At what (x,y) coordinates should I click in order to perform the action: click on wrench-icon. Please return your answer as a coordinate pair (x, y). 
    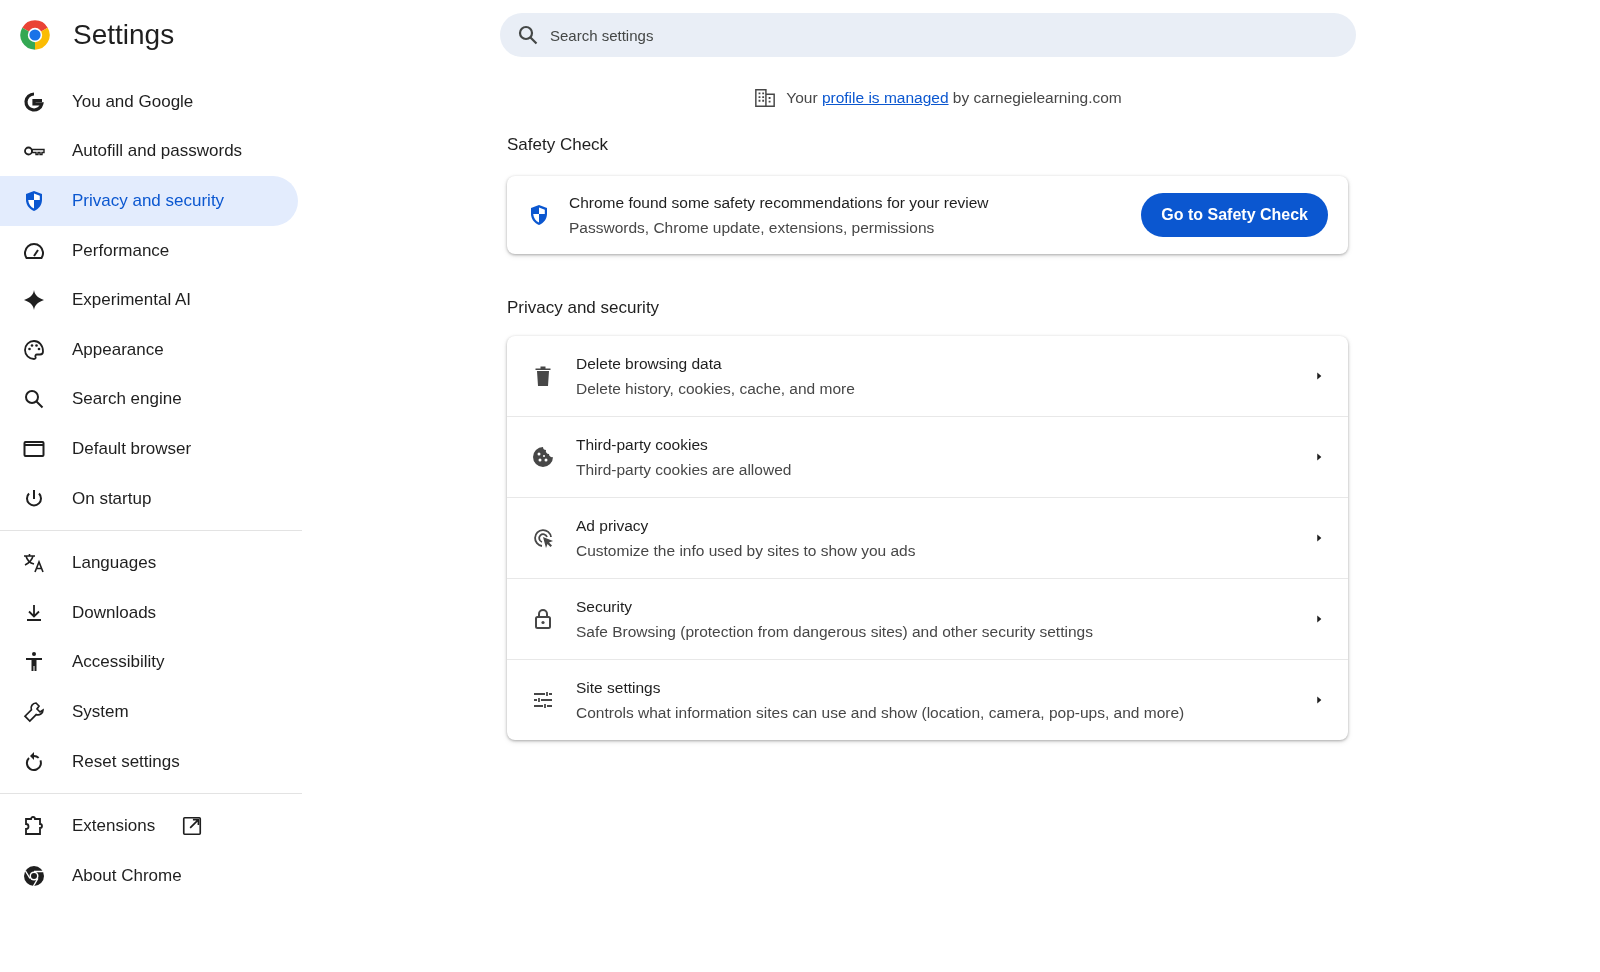
    Looking at the image, I should click on (34, 711).